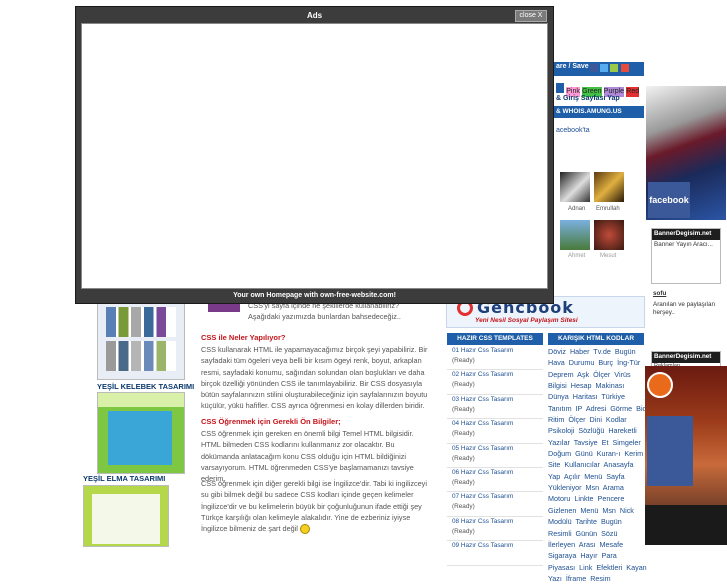 The image size is (727, 584). Describe the element at coordinates (141, 340) in the screenshot. I see `template-thumbnail-top` at that location.